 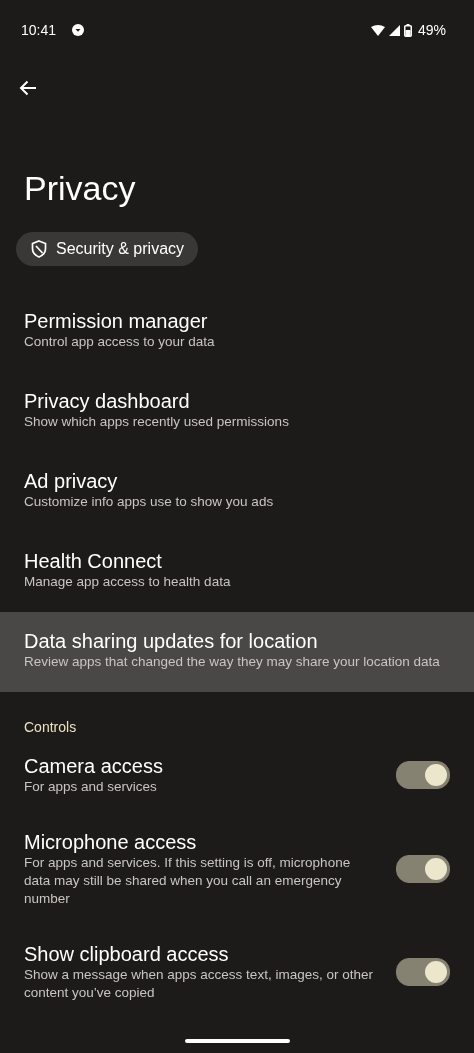 I want to click on item-title: Ad privacy, so click(x=71, y=481).